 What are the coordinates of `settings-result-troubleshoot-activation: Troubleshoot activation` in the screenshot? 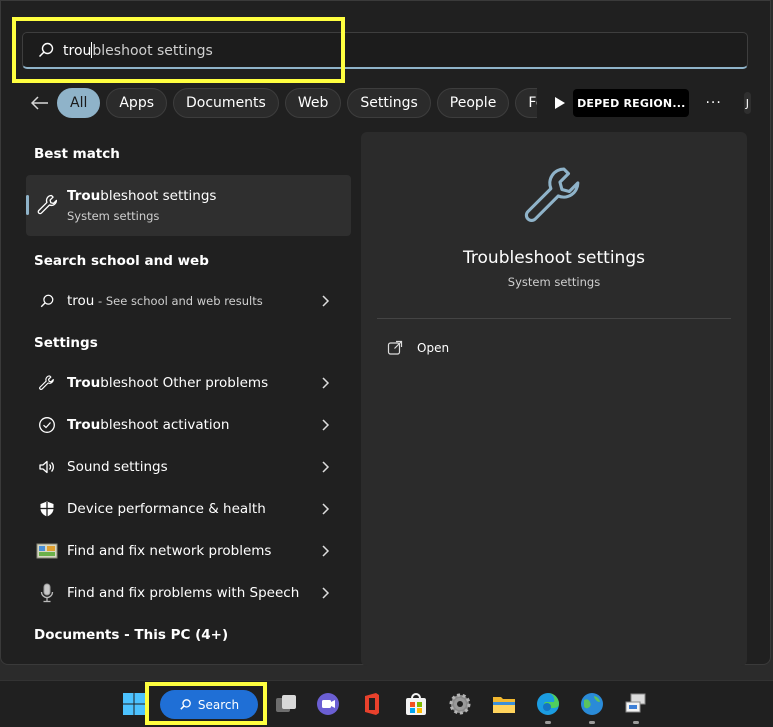 It's located at (188, 425).